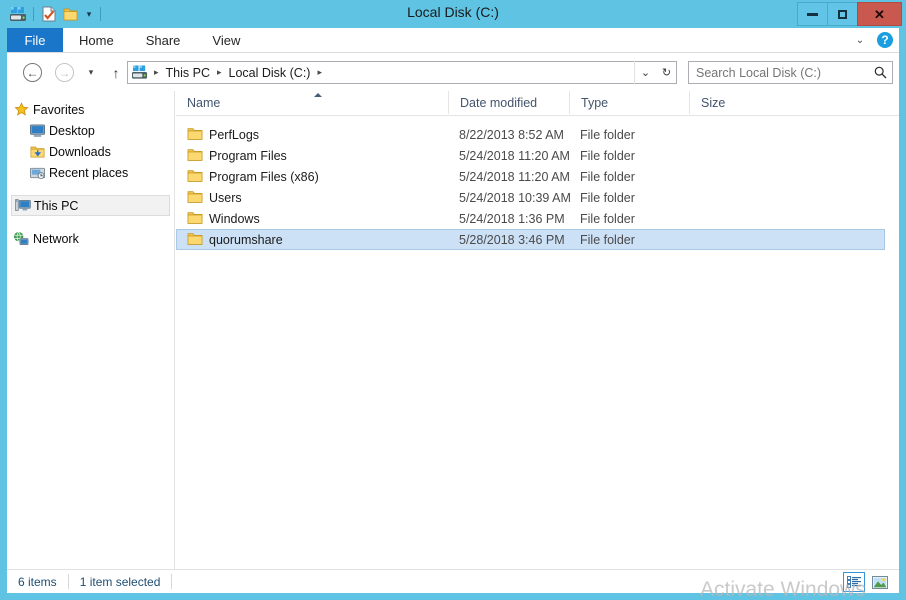 The height and width of the screenshot is (600, 906). I want to click on column-header-label: Type, so click(595, 102).